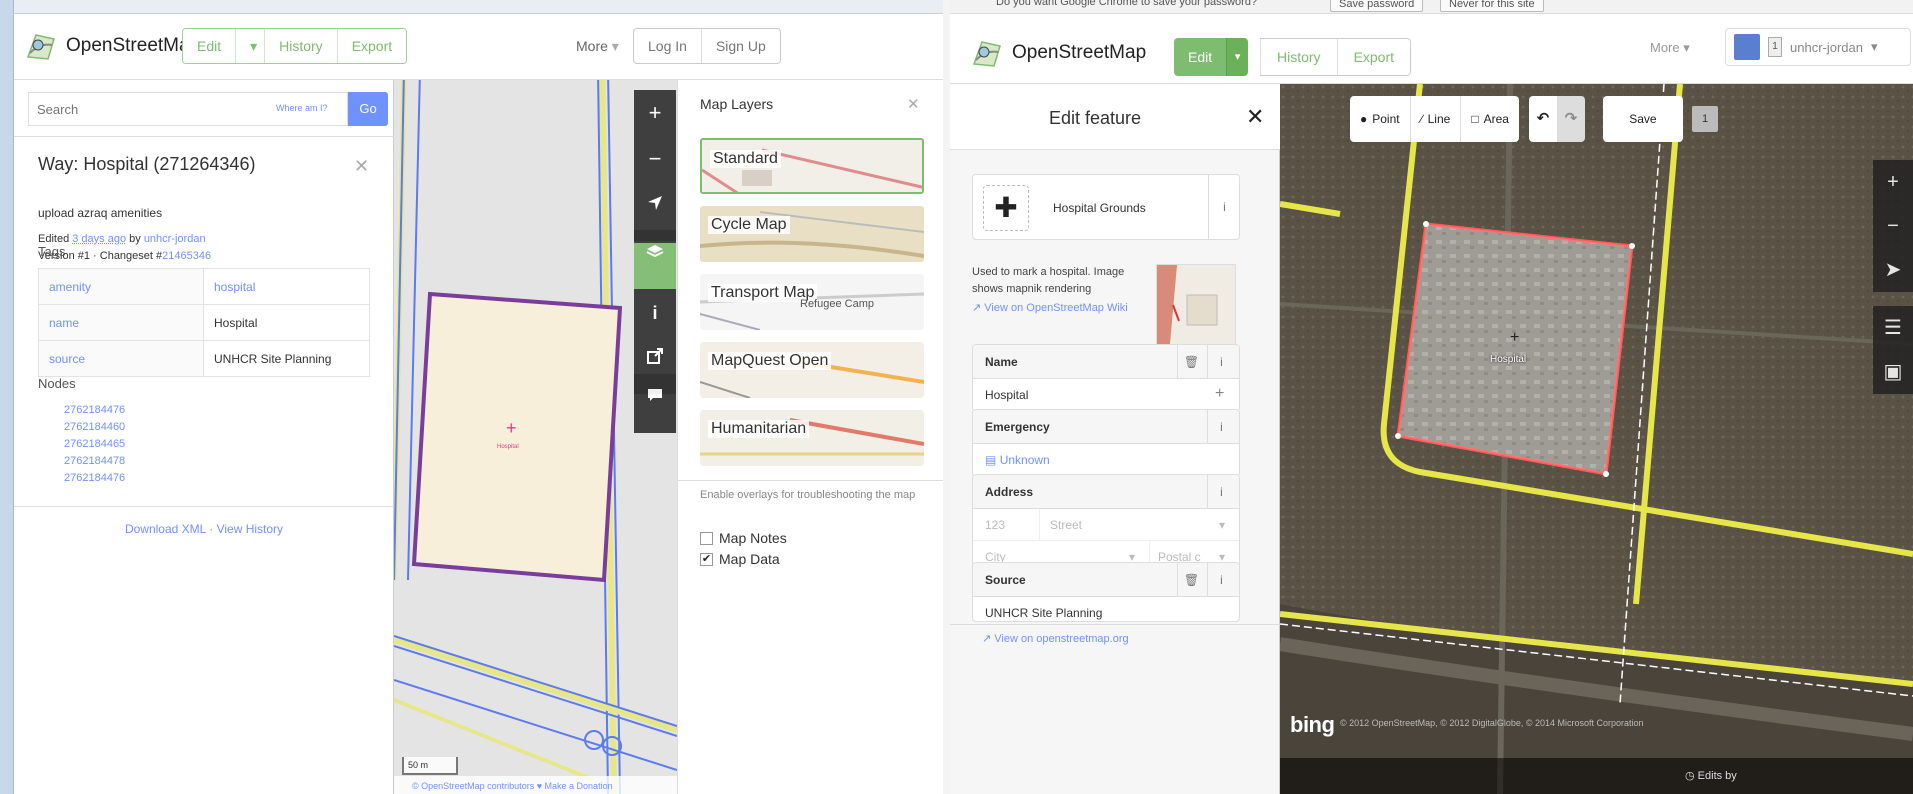  Describe the element at coordinates (1106, 378) in the screenshot. I see `field-name: Name 🗑 i Hospital +` at that location.